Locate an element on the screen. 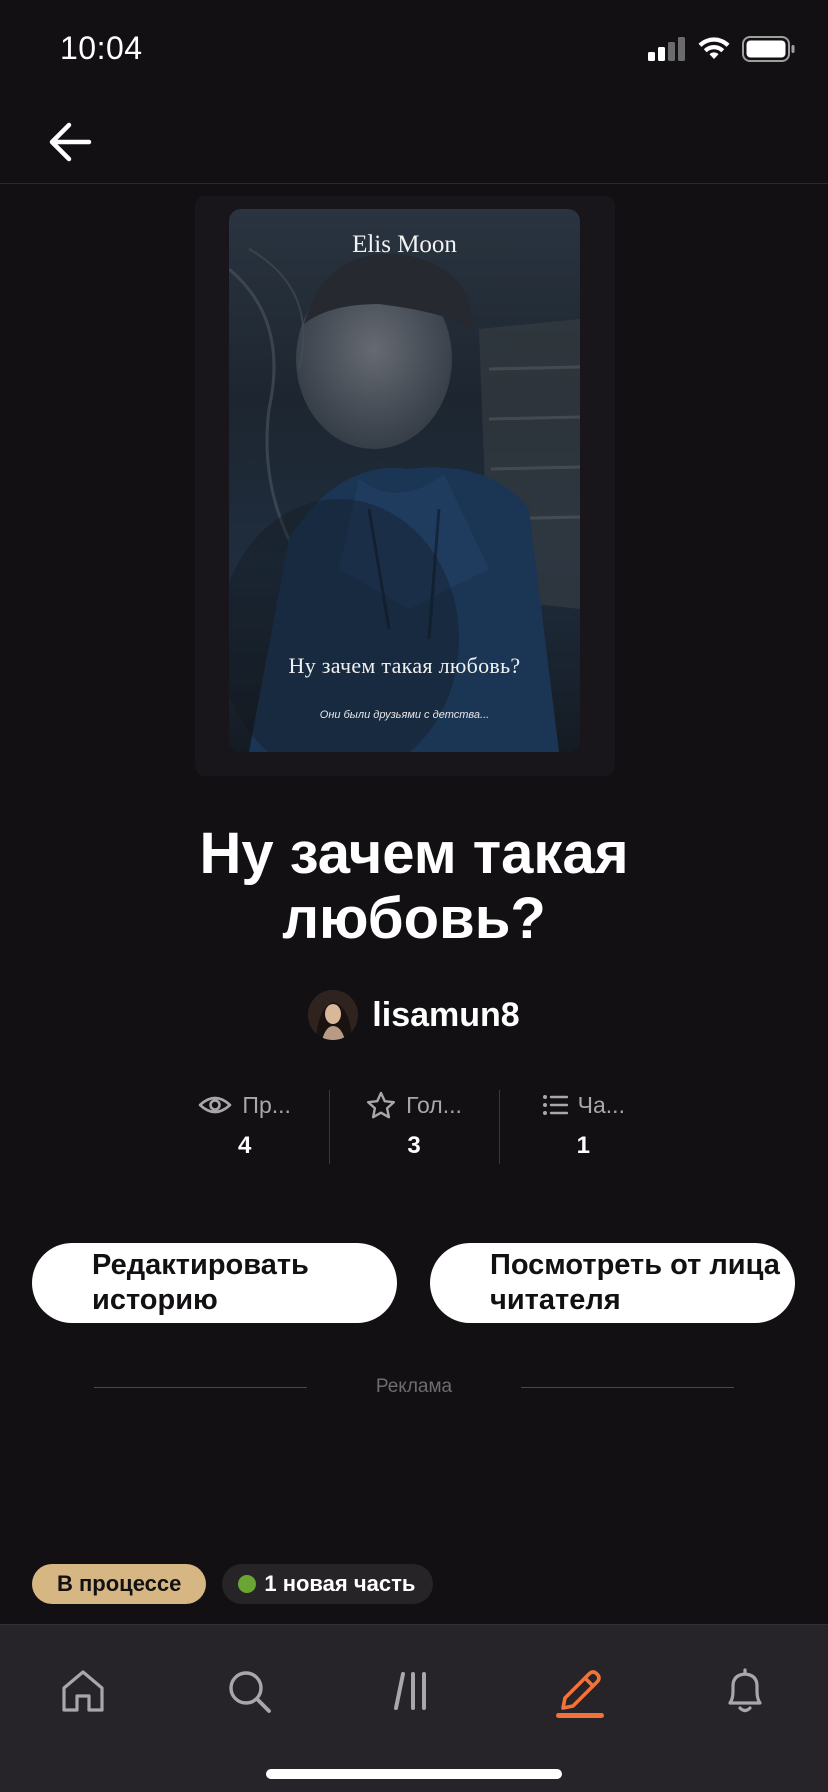 This screenshot has width=828, height=1792. bell-icon is located at coordinates (745, 1690).